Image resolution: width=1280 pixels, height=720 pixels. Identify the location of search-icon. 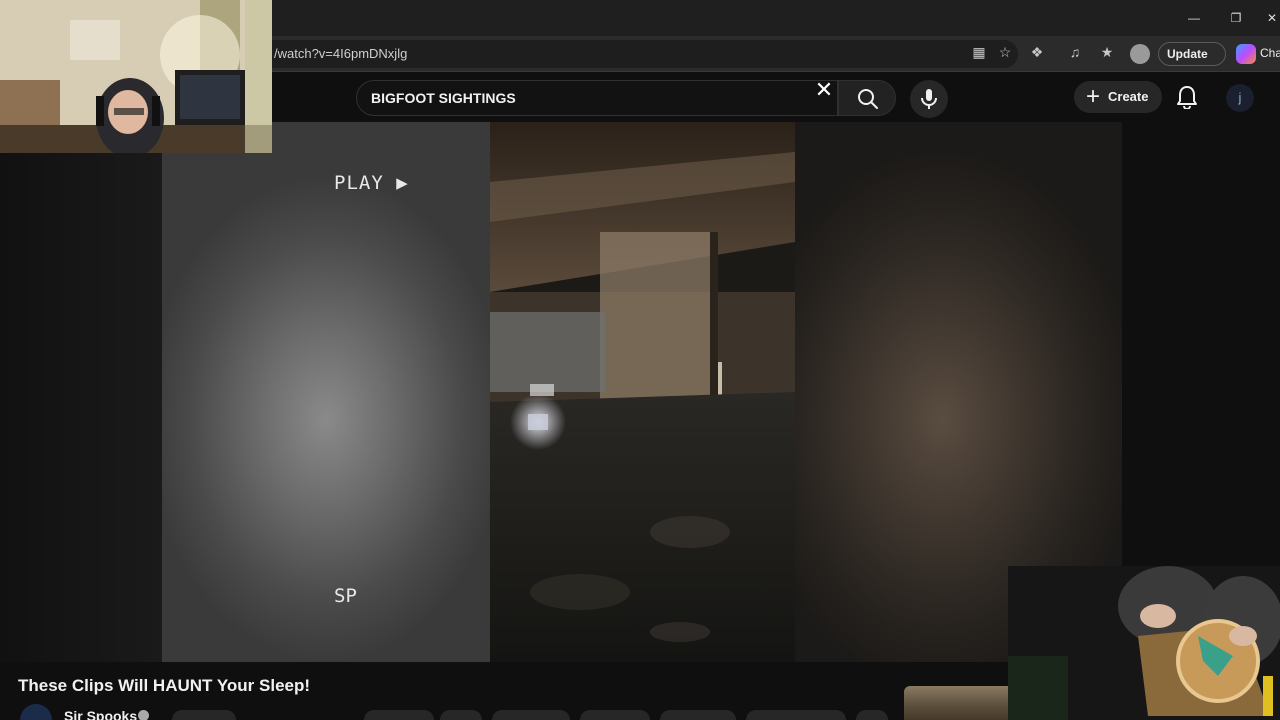
(868, 99).